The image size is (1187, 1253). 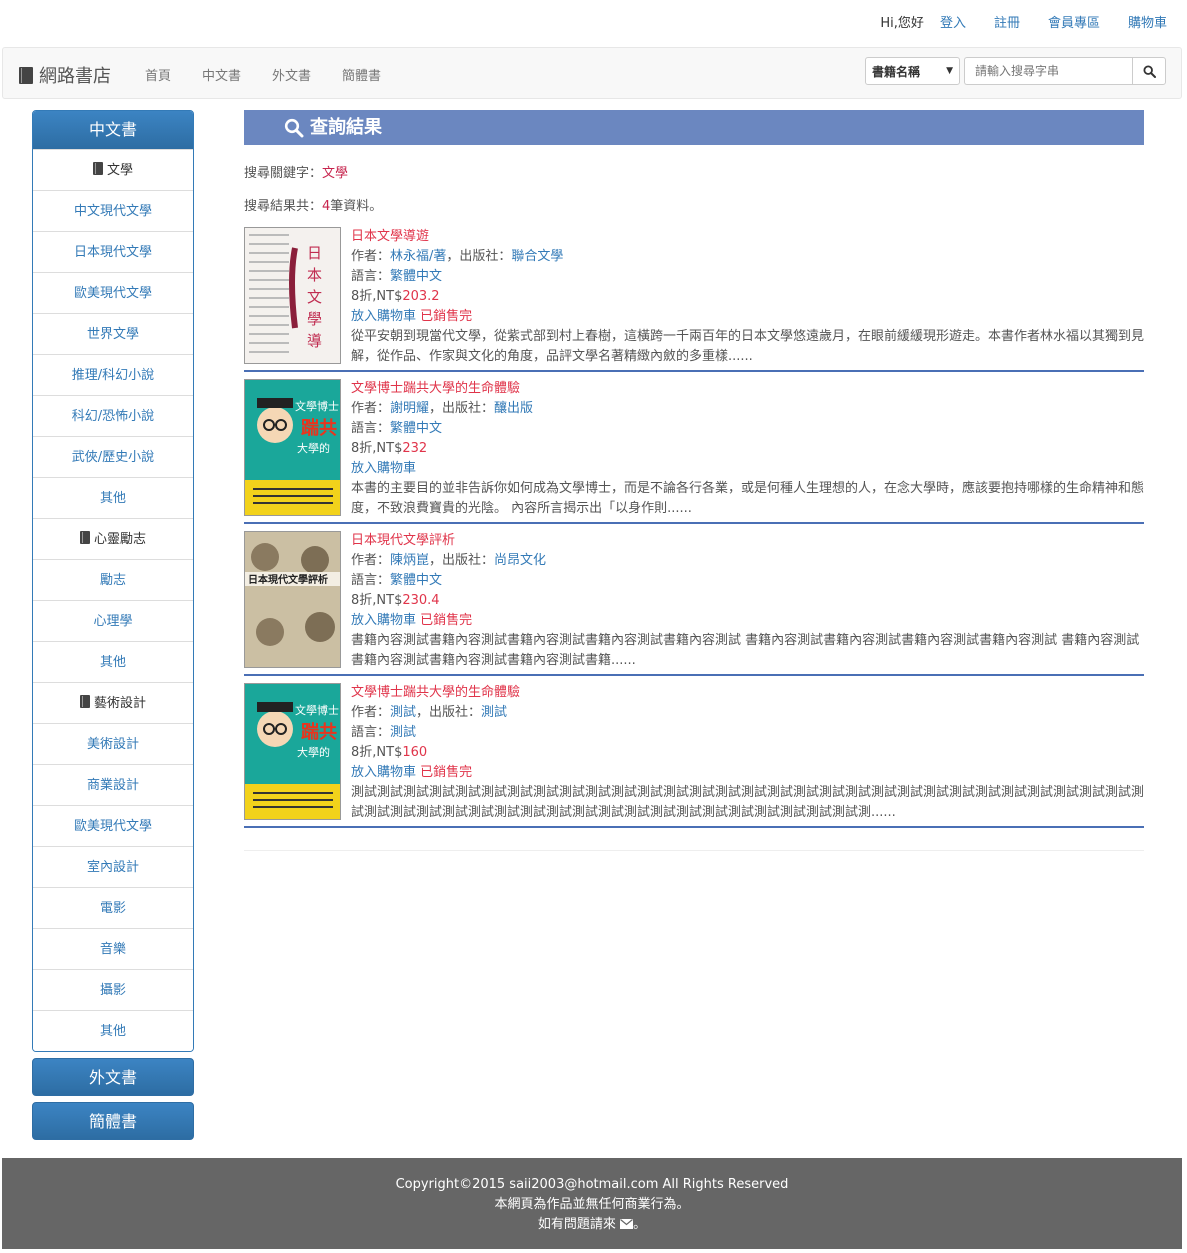 I want to click on sidebar-category: 藝術設計, so click(x=113, y=702).